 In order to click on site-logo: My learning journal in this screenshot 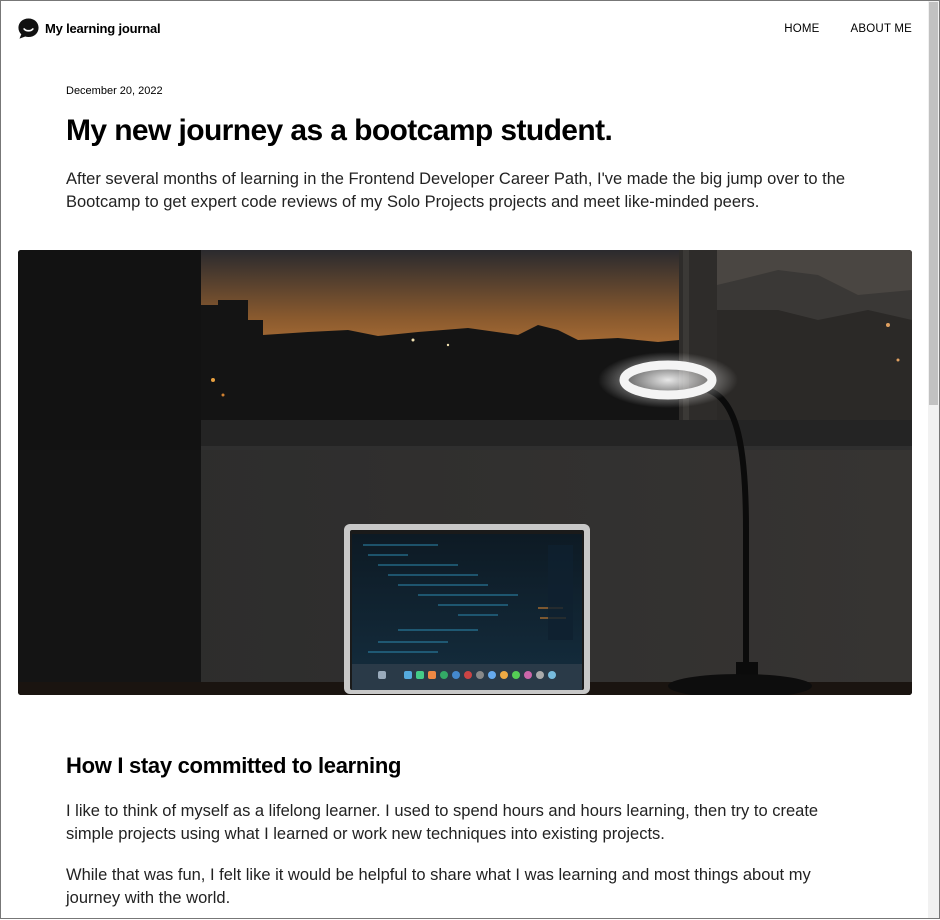, I will do `click(89, 28)`.